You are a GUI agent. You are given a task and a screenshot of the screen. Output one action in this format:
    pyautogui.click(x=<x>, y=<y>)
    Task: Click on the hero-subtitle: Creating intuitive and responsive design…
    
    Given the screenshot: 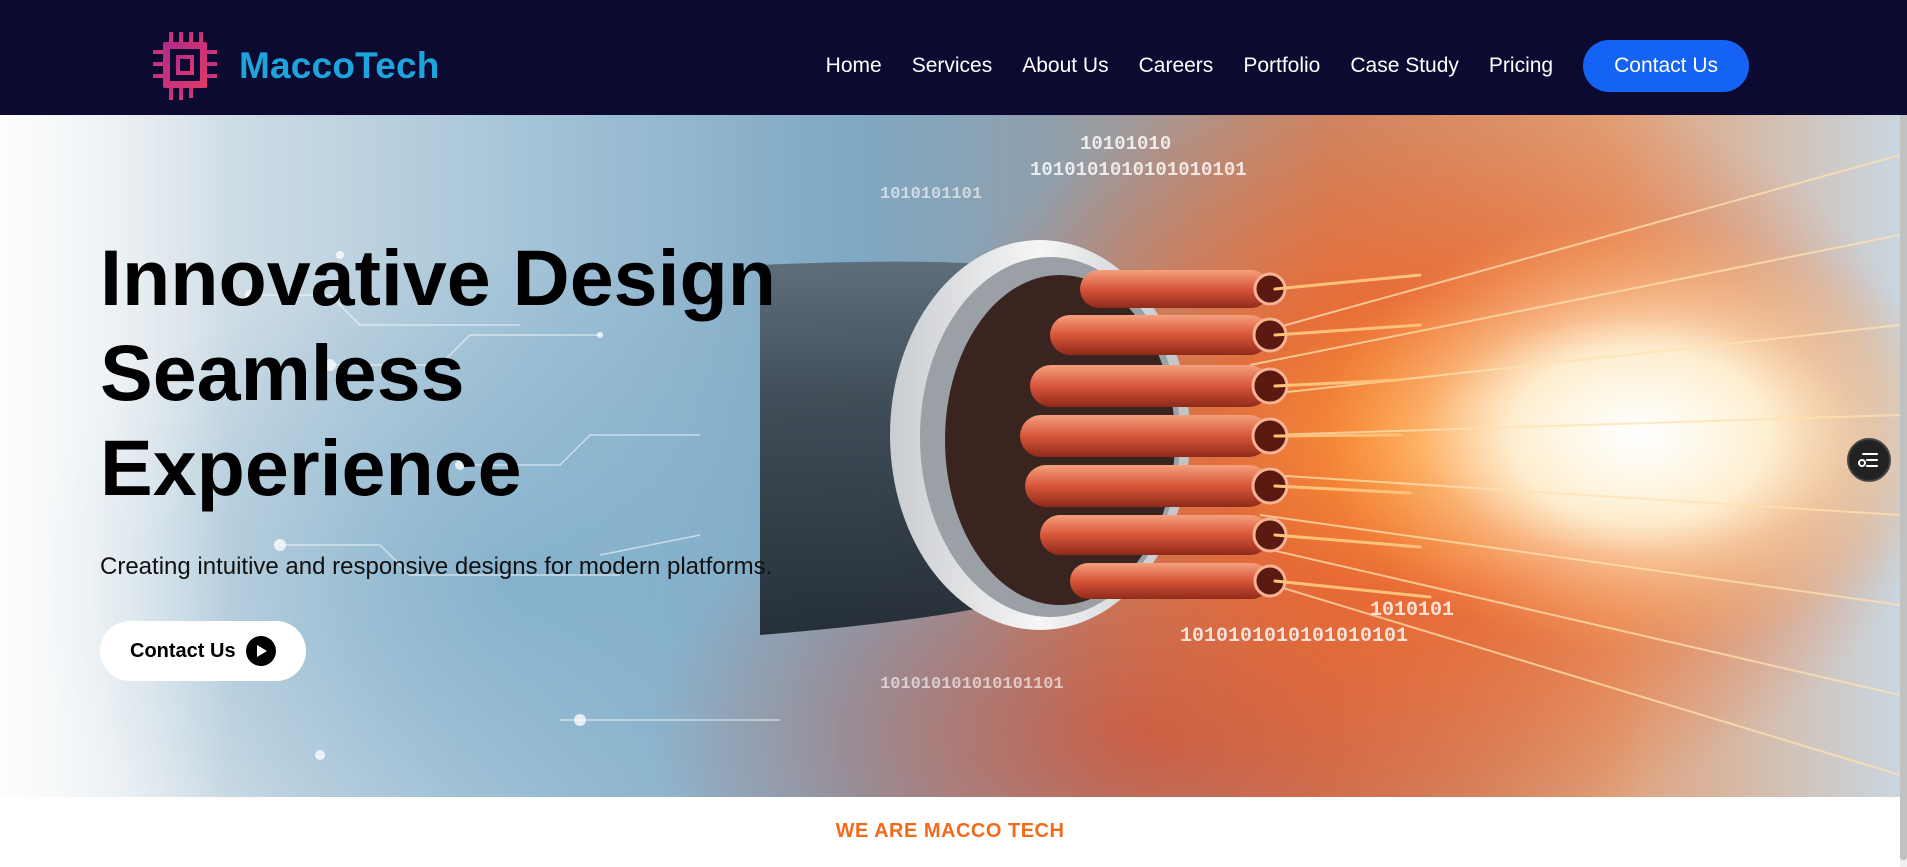 What is the action you would take?
    pyautogui.click(x=436, y=566)
    